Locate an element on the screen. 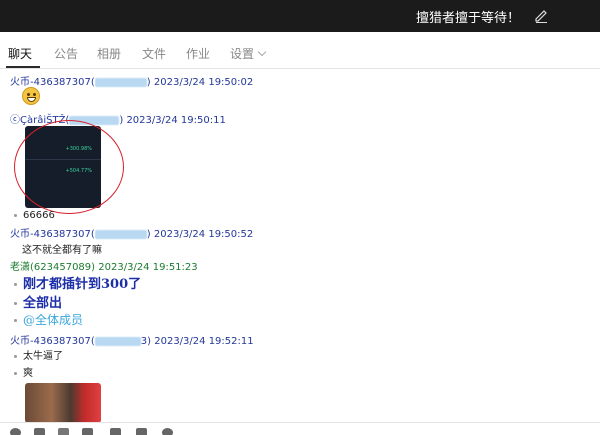 The image size is (600, 435). image-icon is located at coordinates (115, 431).